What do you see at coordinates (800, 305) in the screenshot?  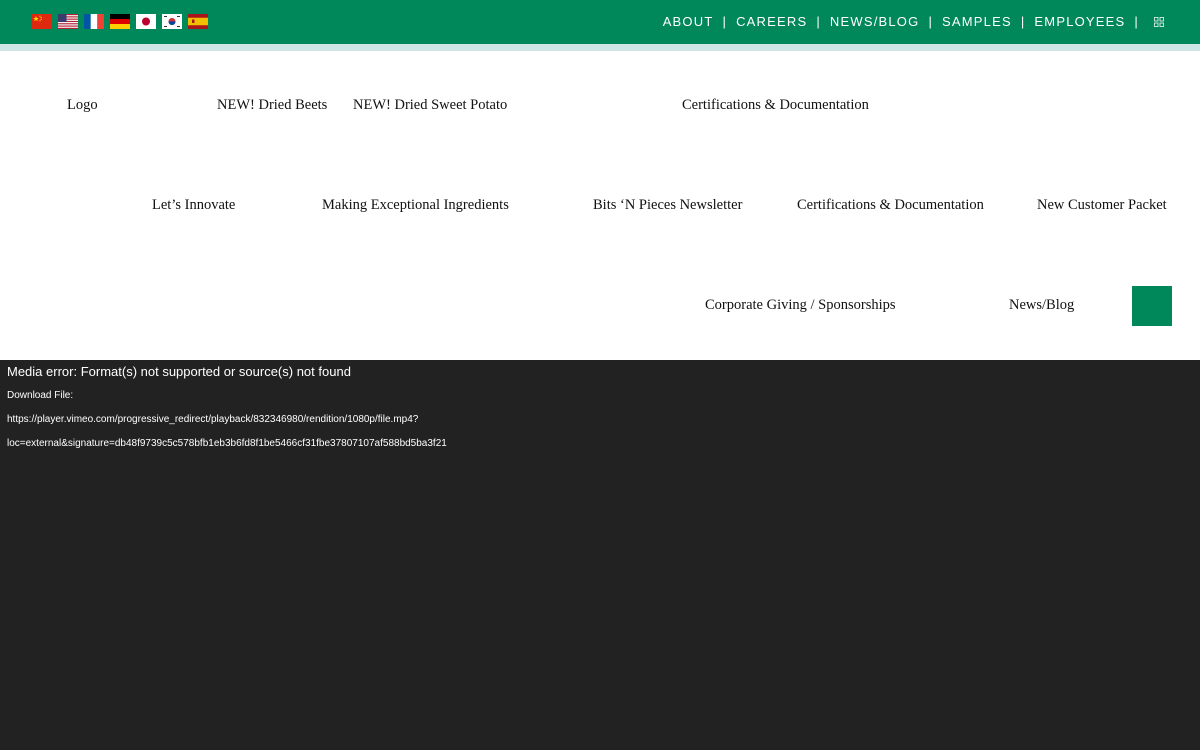 I see `menu-item-corporate-giving: Corporate Giving / Sponsorships` at bounding box center [800, 305].